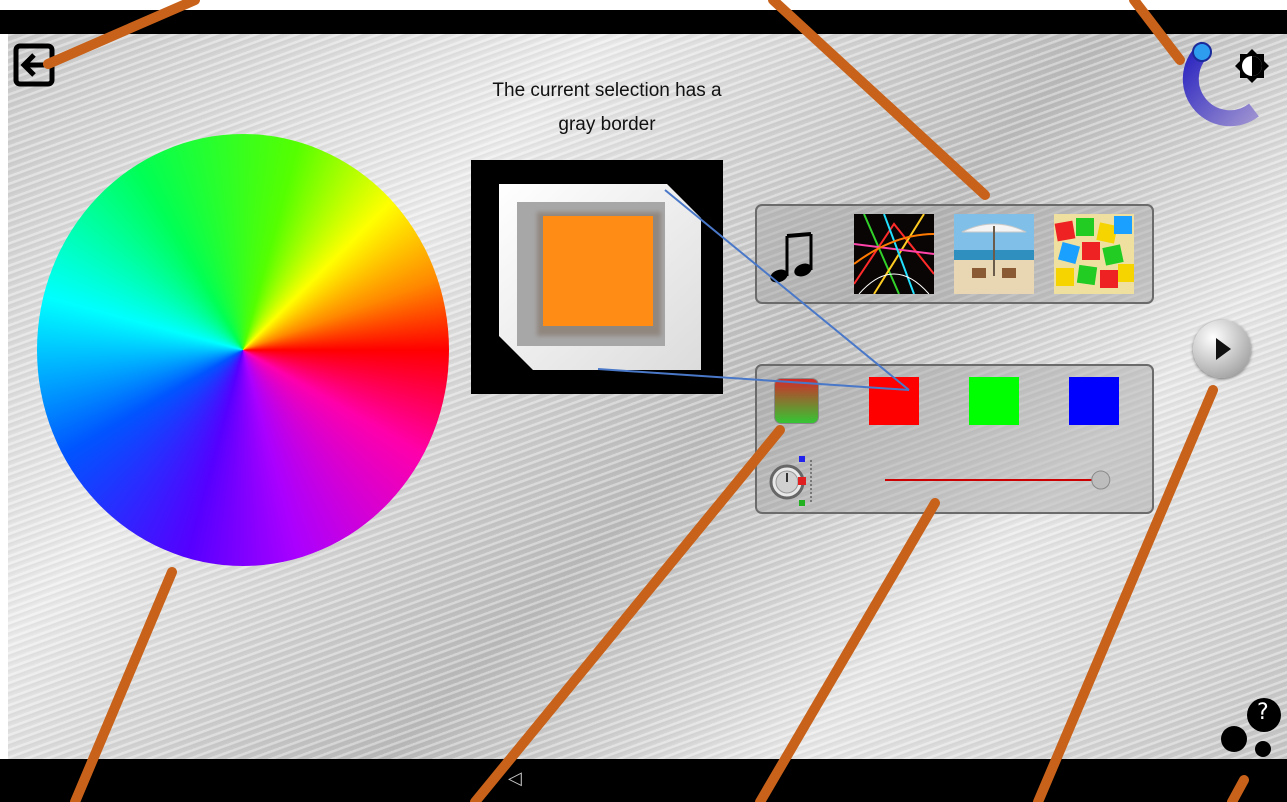 Image resolution: width=1287 pixels, height=802 pixels. I want to click on exit-arrow-icon, so click(34, 65).